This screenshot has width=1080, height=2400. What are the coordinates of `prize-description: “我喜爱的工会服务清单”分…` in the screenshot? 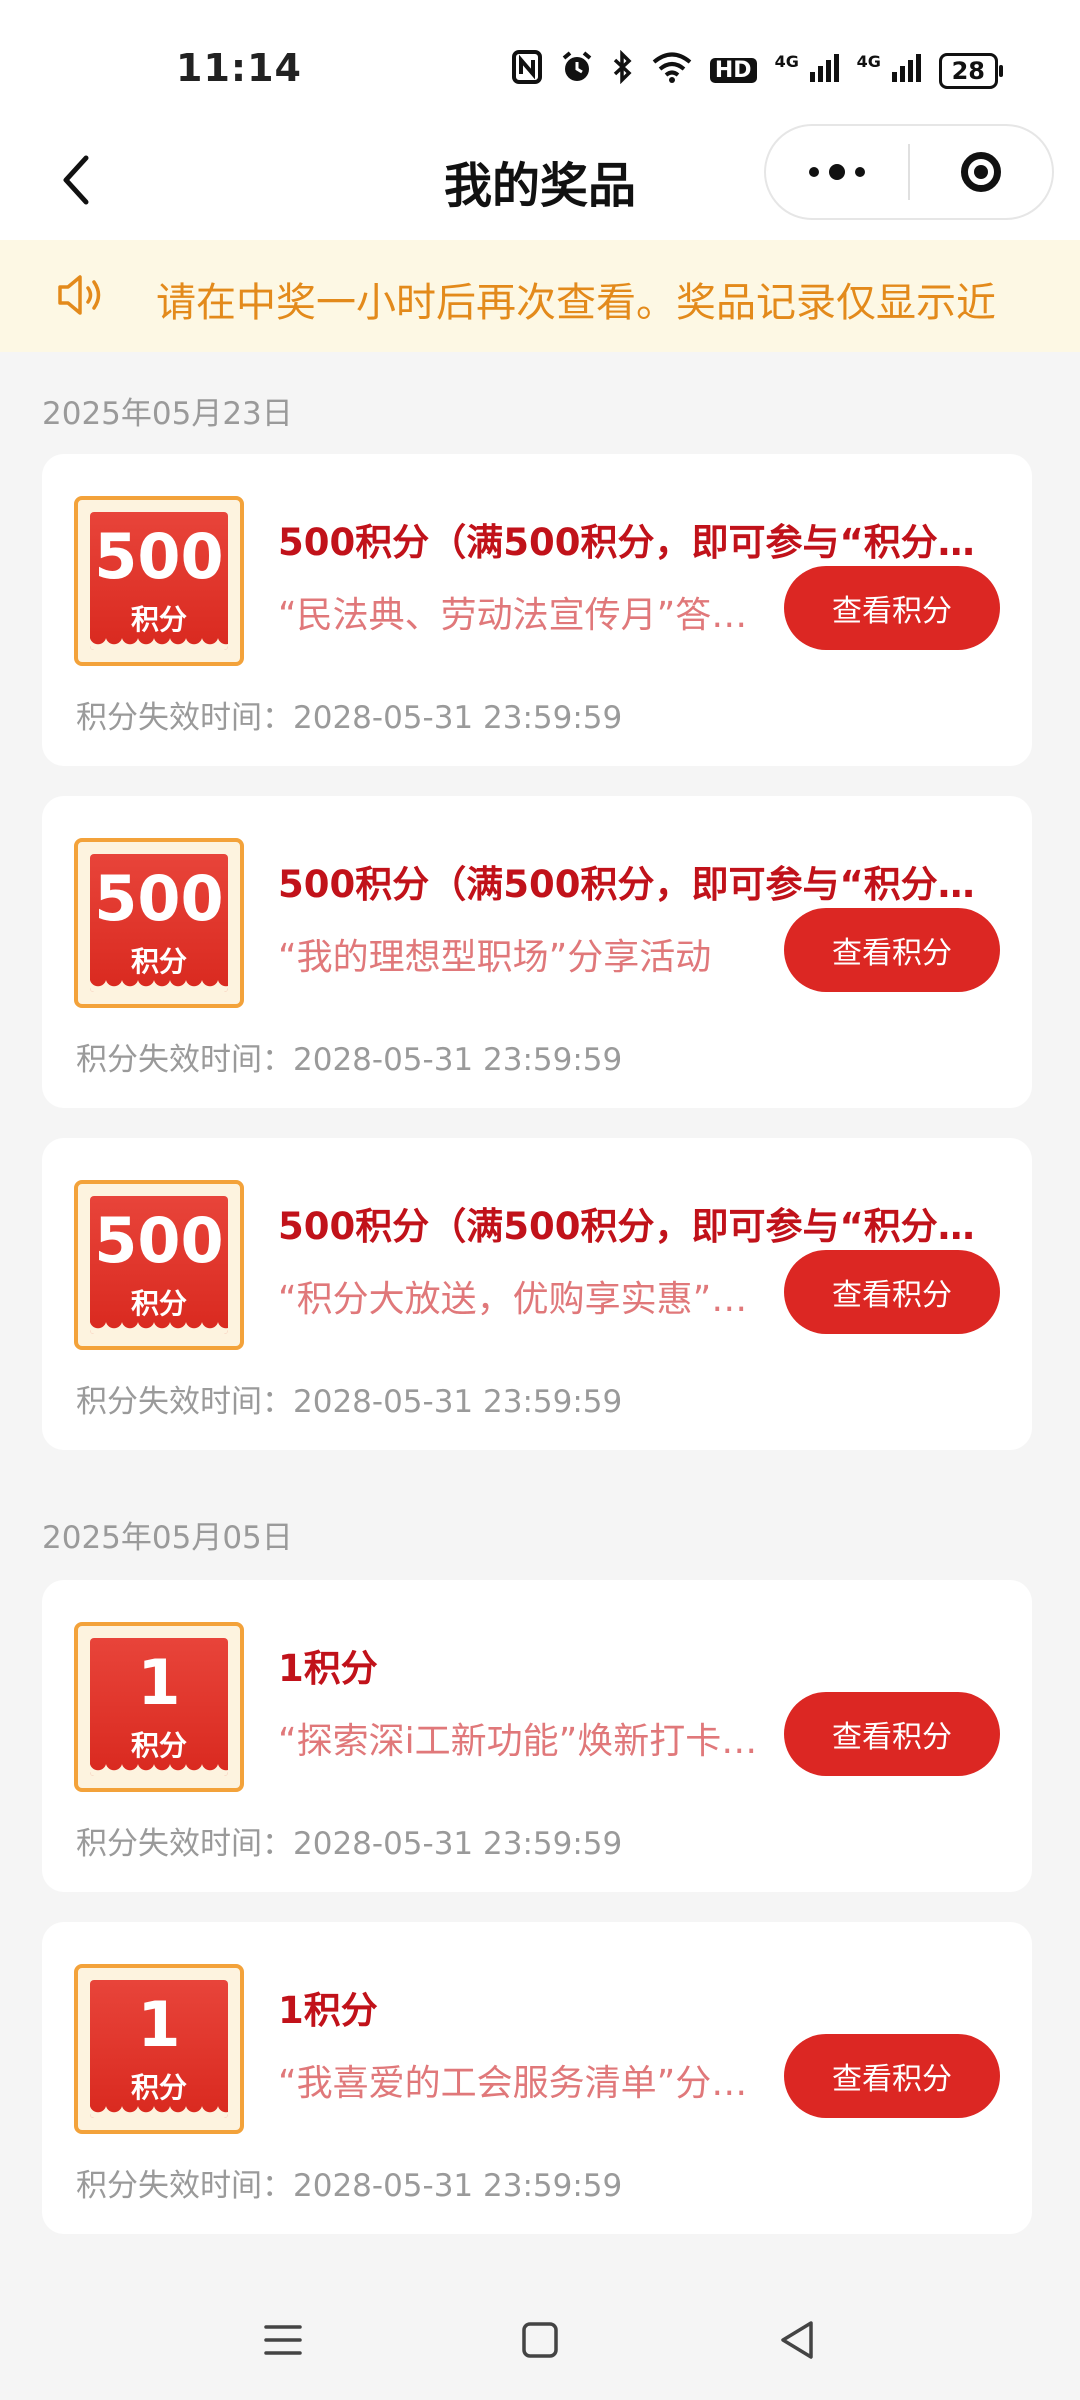 It's located at (513, 2083).